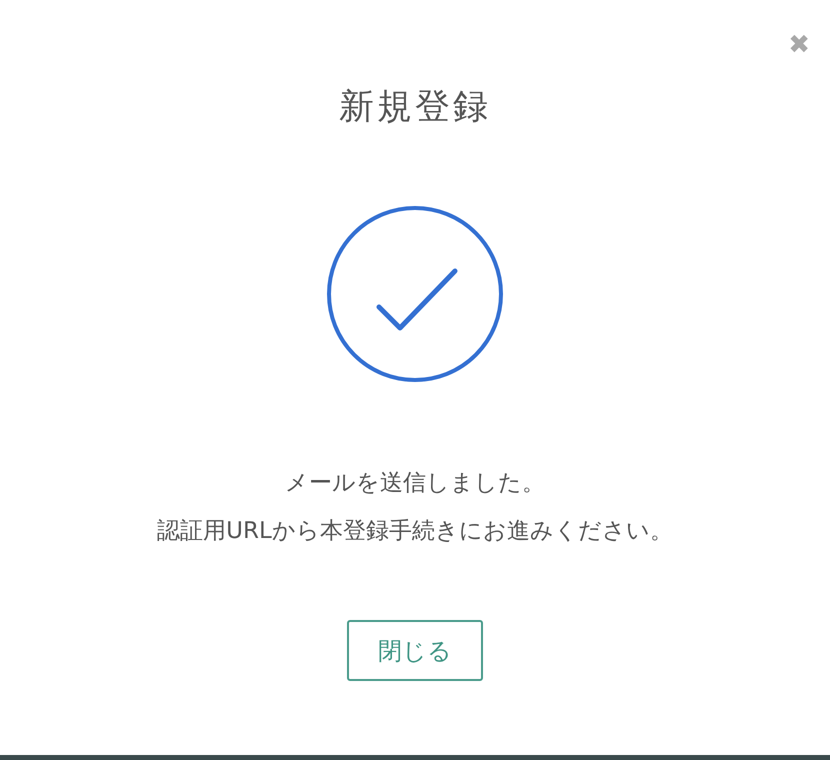 The width and height of the screenshot is (830, 760). Describe the element at coordinates (414, 483) in the screenshot. I see `message-text: メールを送信しました。` at that location.